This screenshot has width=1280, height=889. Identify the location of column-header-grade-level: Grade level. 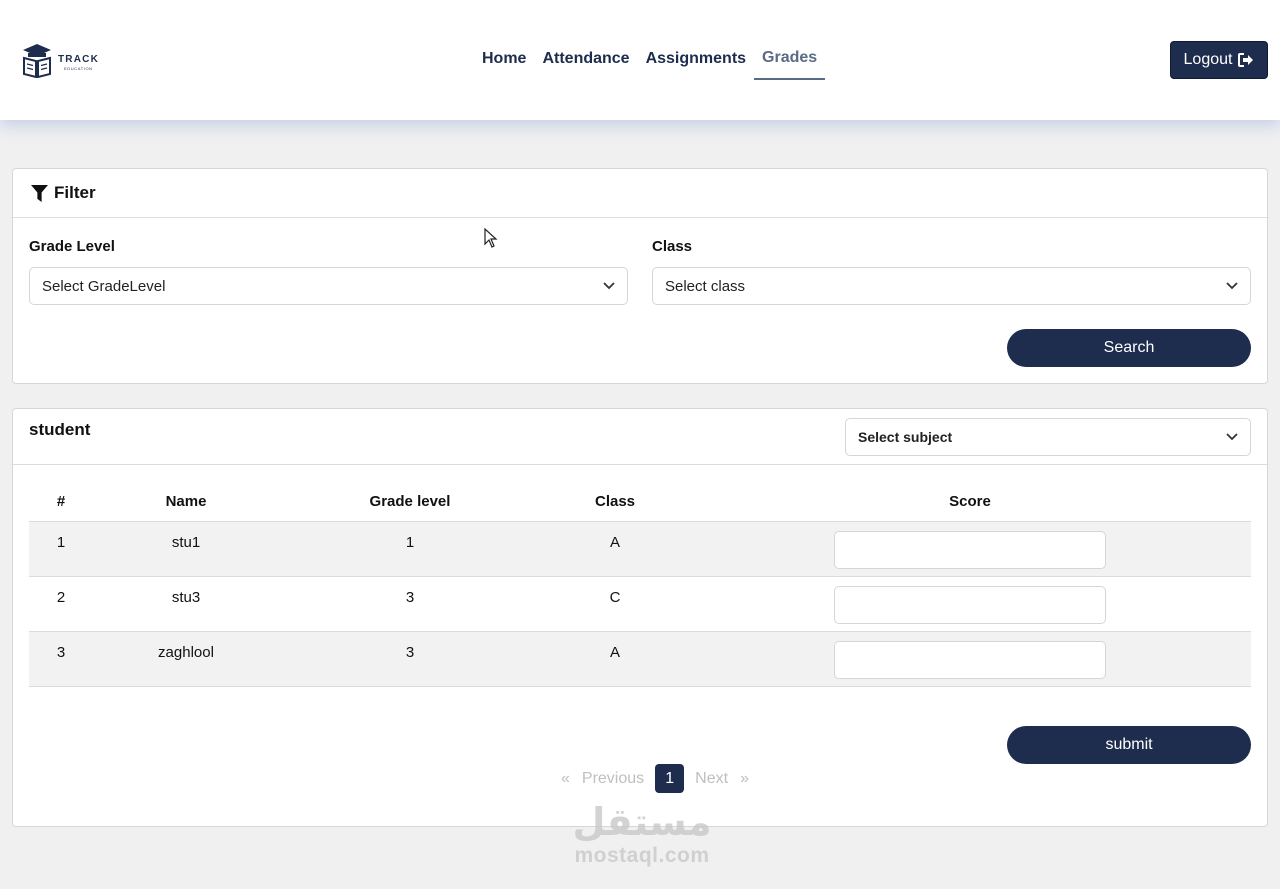
(410, 502).